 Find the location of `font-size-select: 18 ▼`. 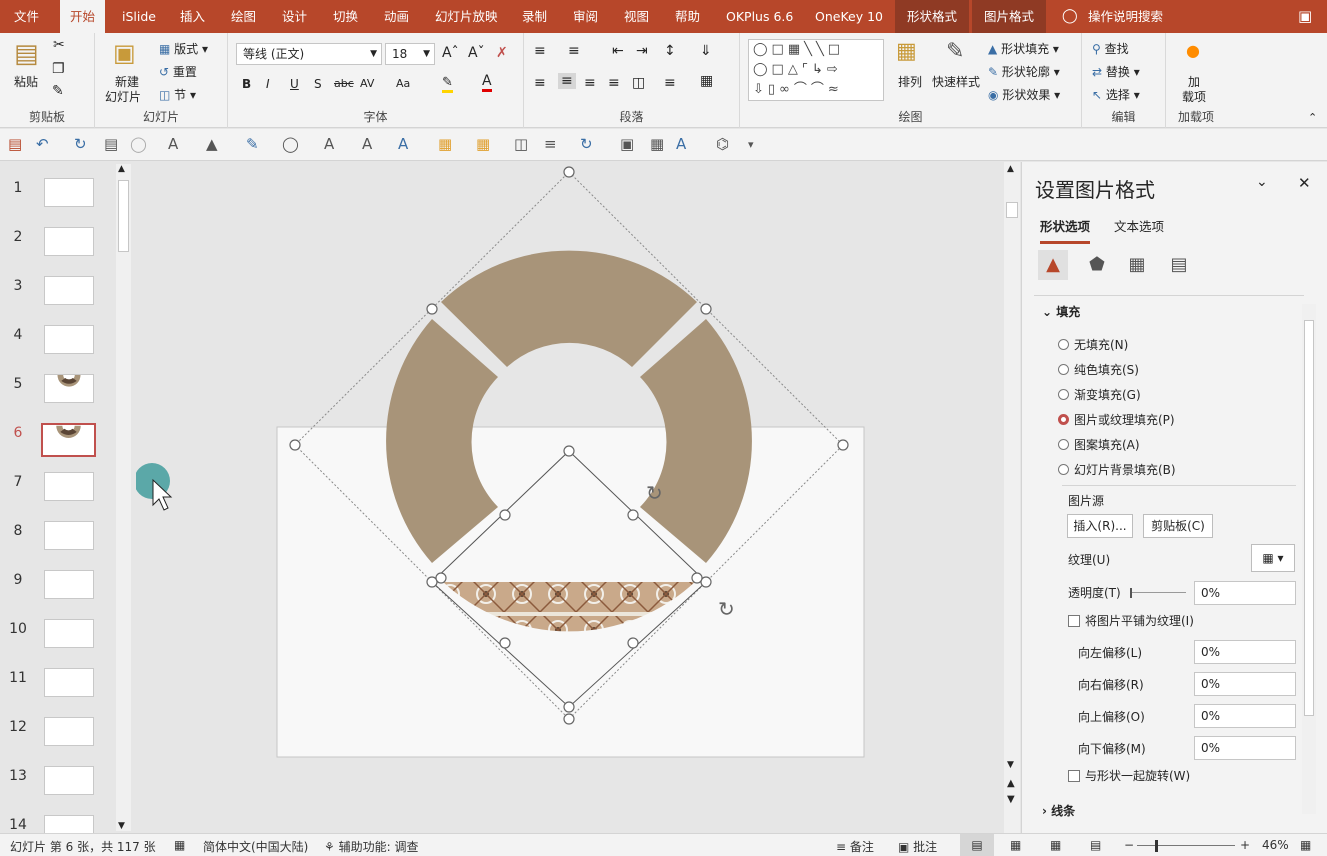

font-size-select: 18 ▼ is located at coordinates (410, 54).